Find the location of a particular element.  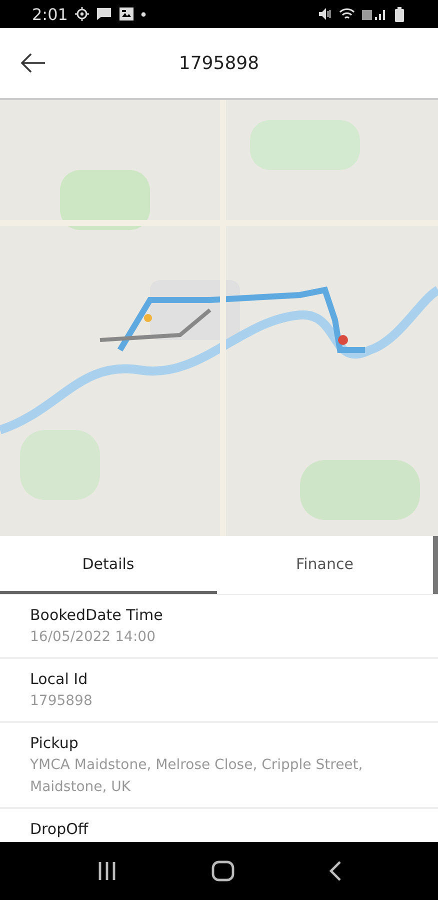

page-title: 1795898 is located at coordinates (219, 63).